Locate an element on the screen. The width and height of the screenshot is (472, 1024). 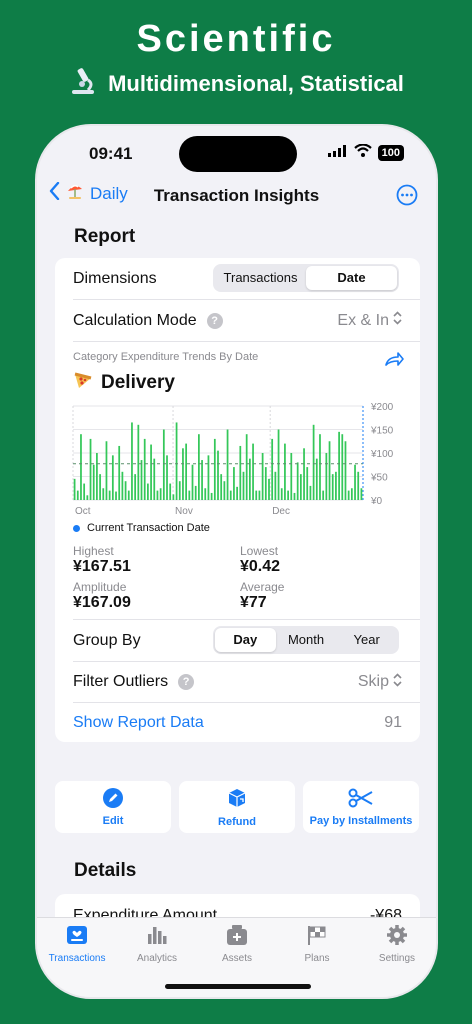
more-options-button is located at coordinates (407, 197).